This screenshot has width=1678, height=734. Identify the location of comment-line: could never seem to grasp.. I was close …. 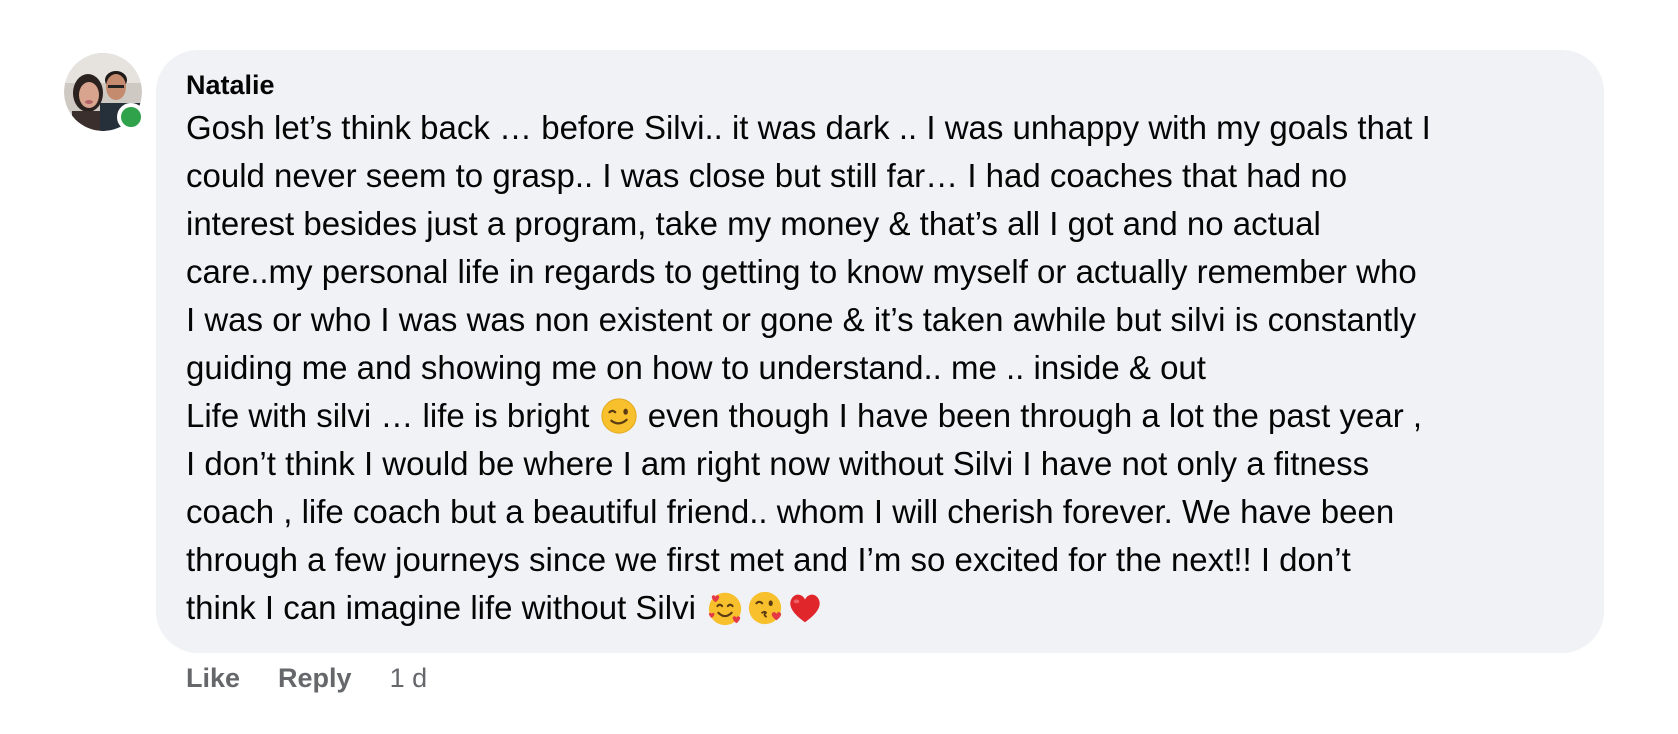
(767, 175).